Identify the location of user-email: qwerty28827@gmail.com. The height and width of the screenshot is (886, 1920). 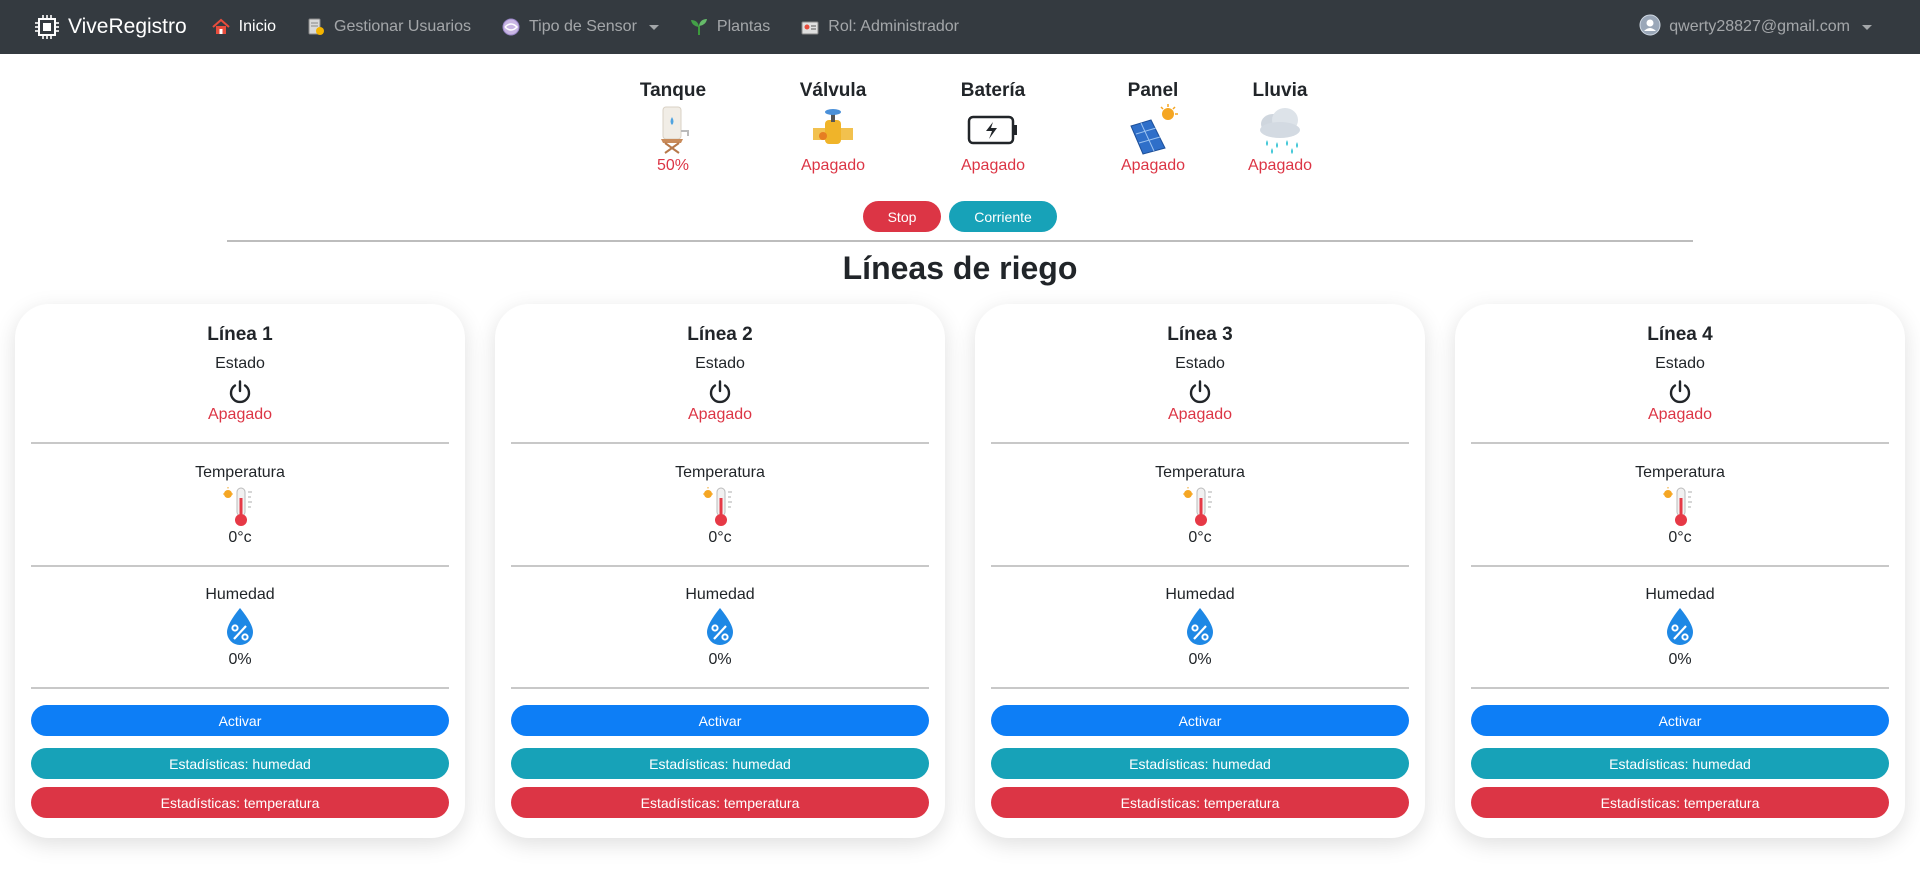
(1759, 26).